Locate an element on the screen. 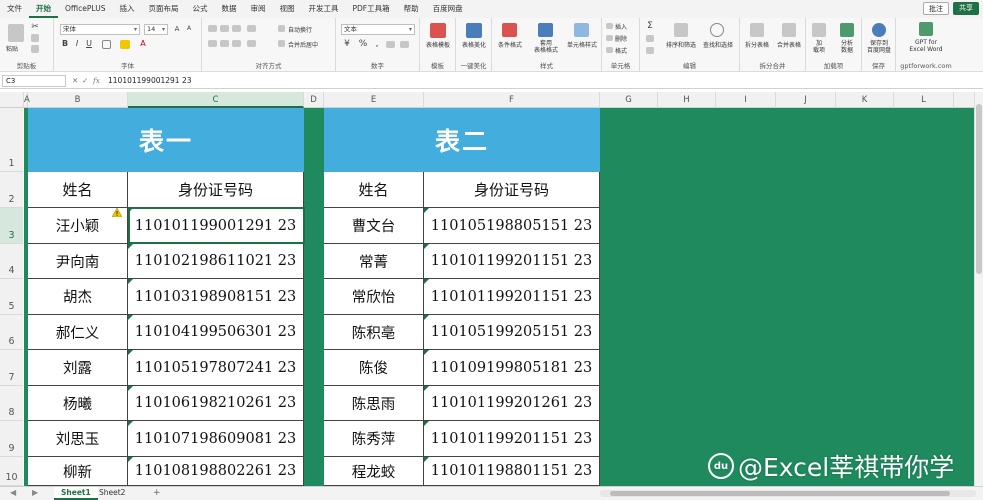  analyze-data-icon is located at coordinates (847, 30).